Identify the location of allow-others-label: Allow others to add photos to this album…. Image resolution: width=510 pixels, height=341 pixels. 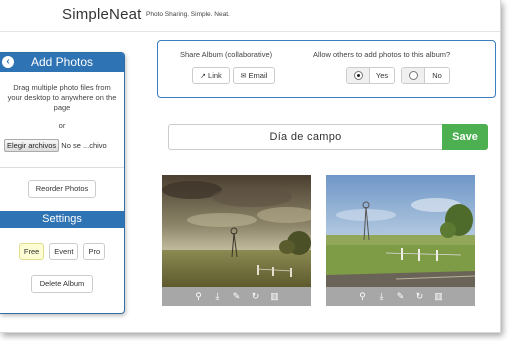
(382, 54).